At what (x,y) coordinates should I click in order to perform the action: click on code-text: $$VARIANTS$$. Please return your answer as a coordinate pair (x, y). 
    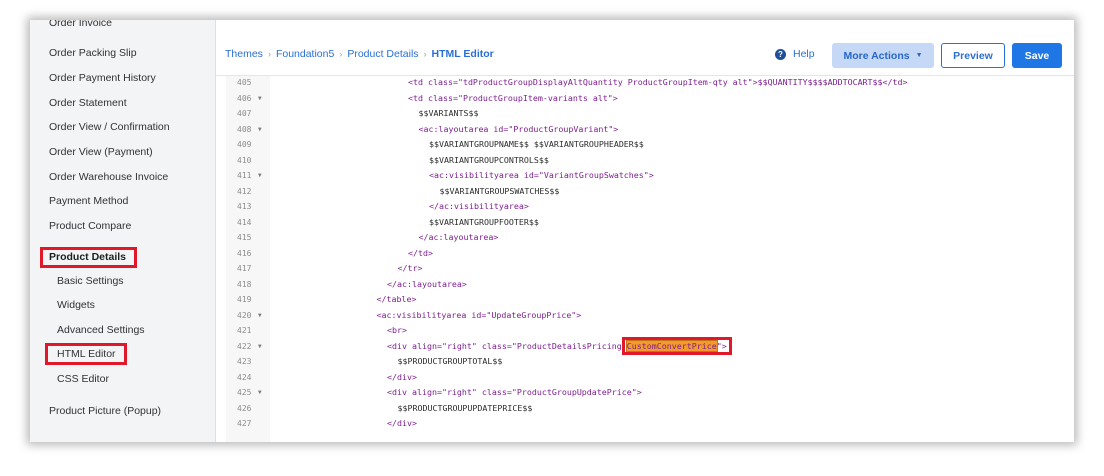
    Looking at the image, I should click on (449, 114).